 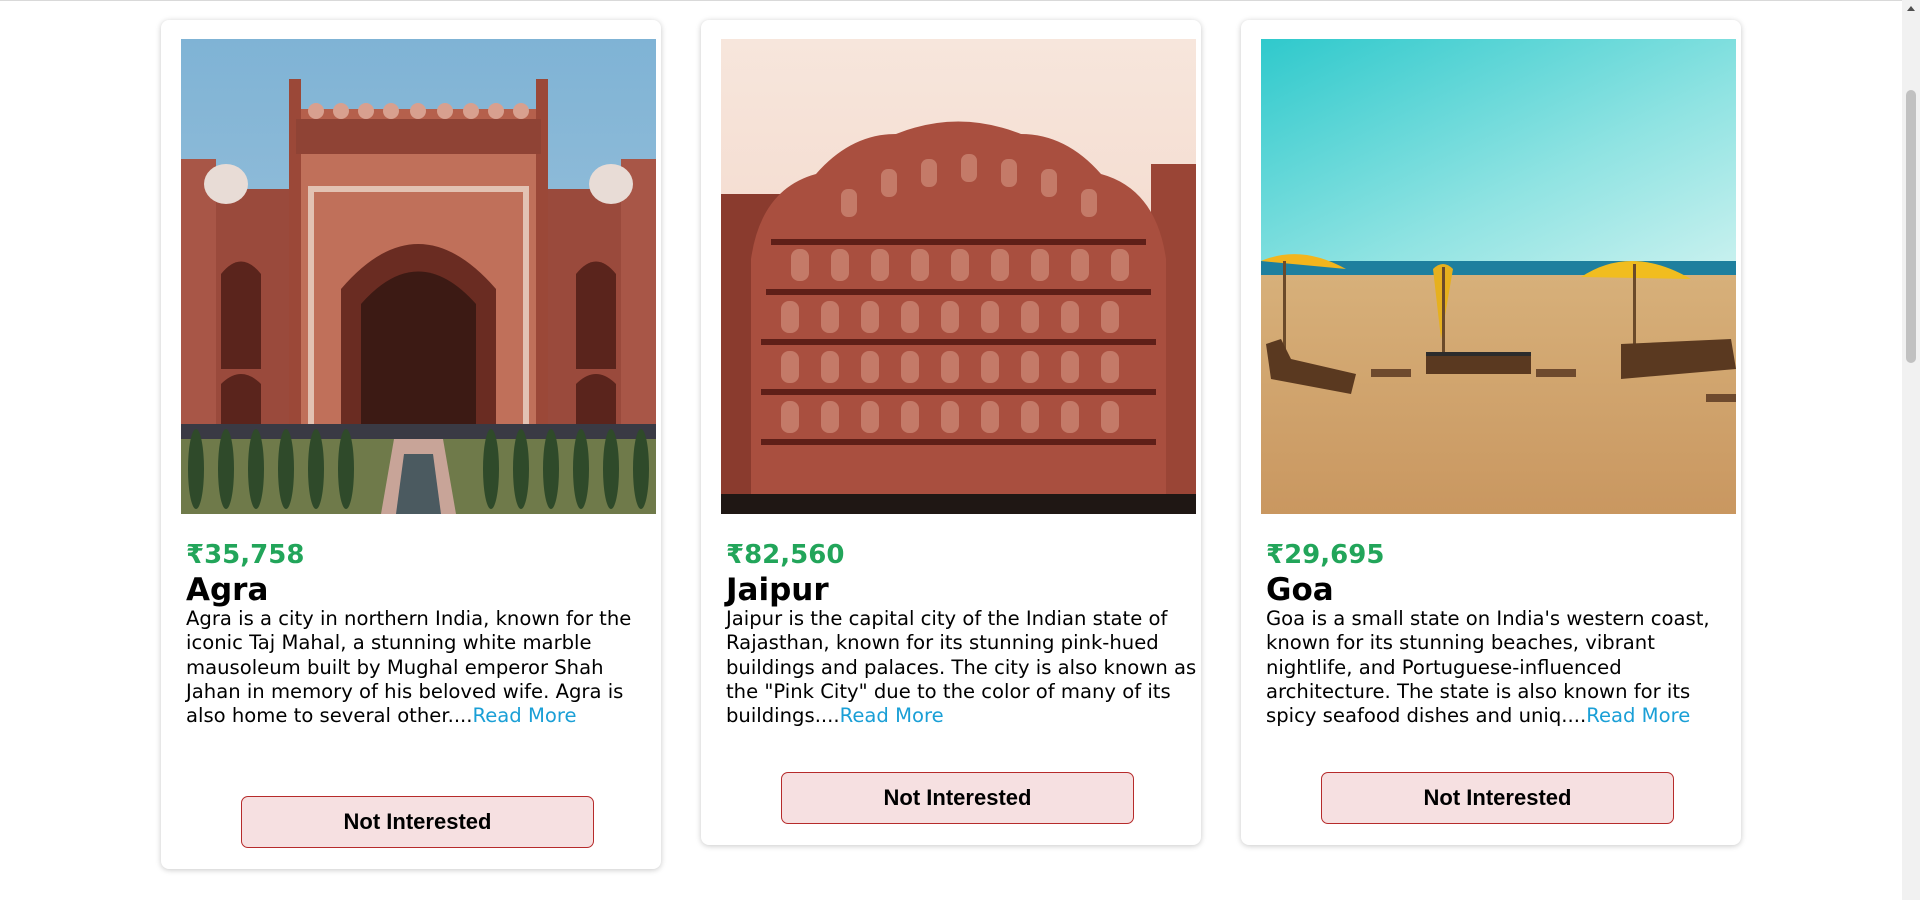 I want to click on scroll-up-arrow-icon, so click(x=1911, y=8).